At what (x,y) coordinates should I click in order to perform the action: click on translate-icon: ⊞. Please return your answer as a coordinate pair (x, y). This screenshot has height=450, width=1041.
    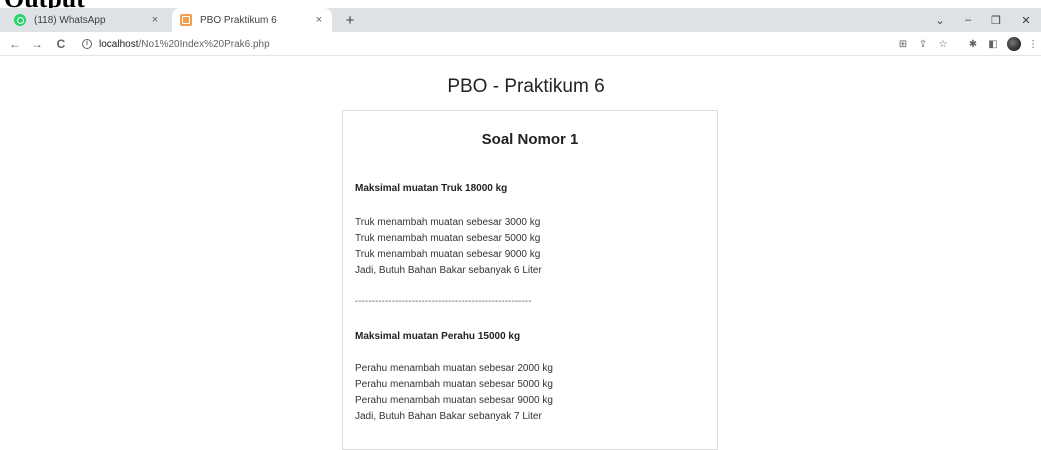
    Looking at the image, I should click on (903, 44).